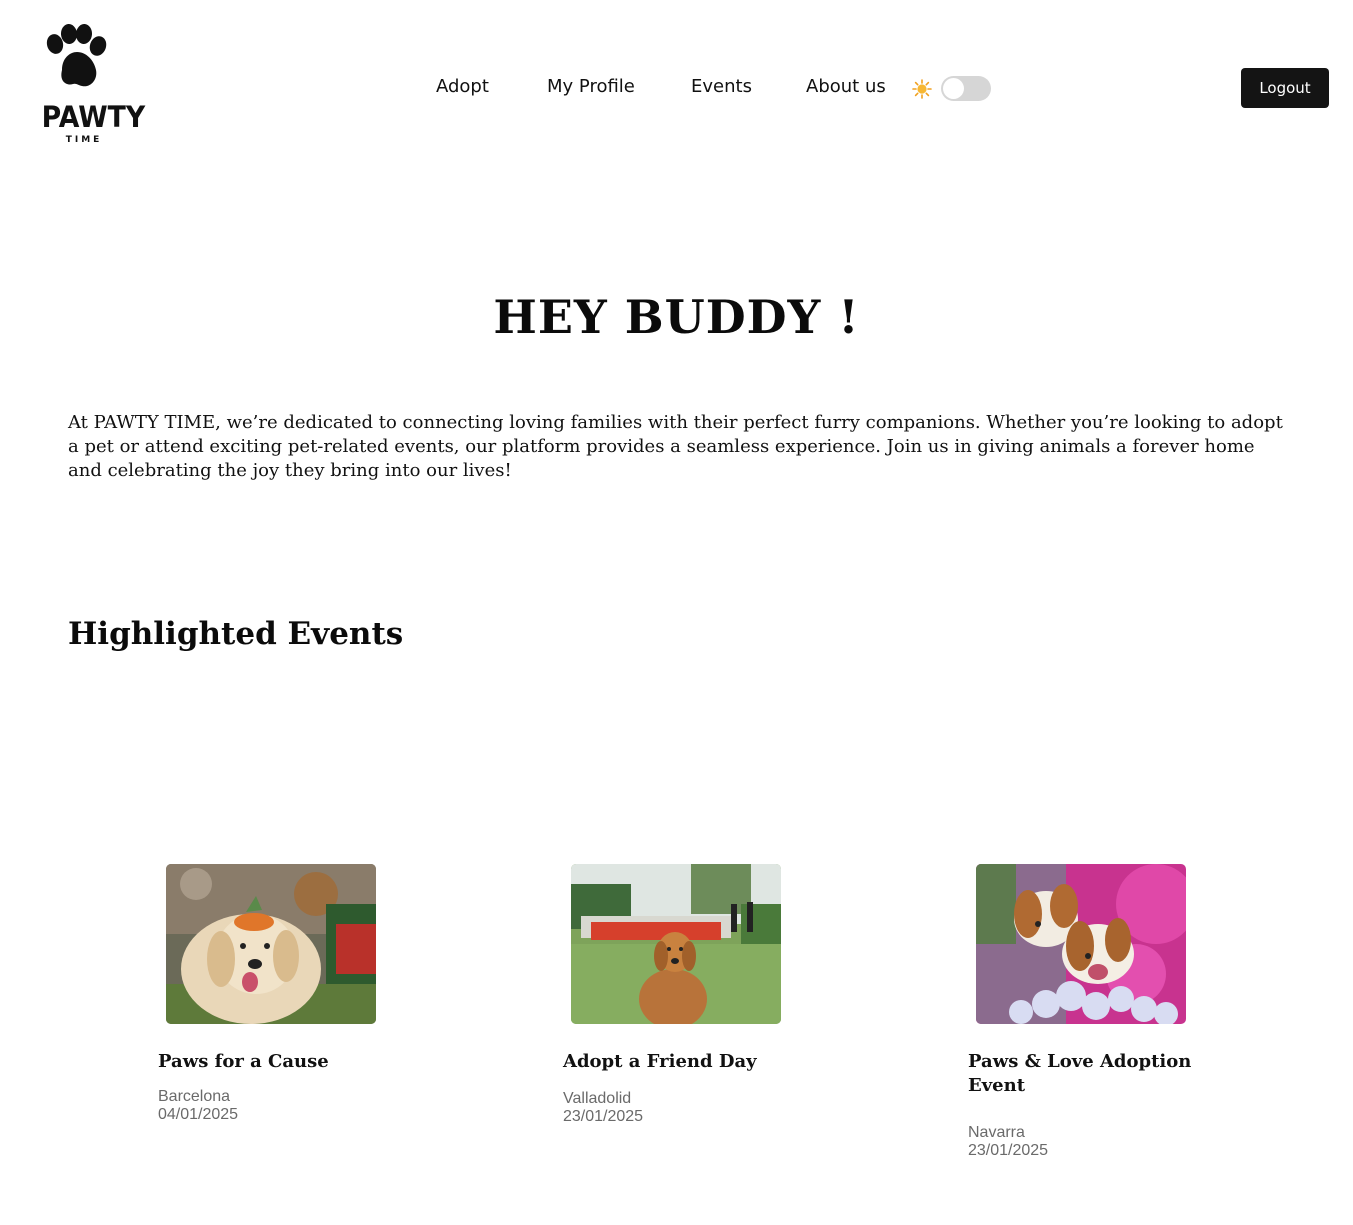 This screenshot has width=1353, height=1225. What do you see at coordinates (236, 634) in the screenshot?
I see `highlighted-events-heading: Highlighted Events` at bounding box center [236, 634].